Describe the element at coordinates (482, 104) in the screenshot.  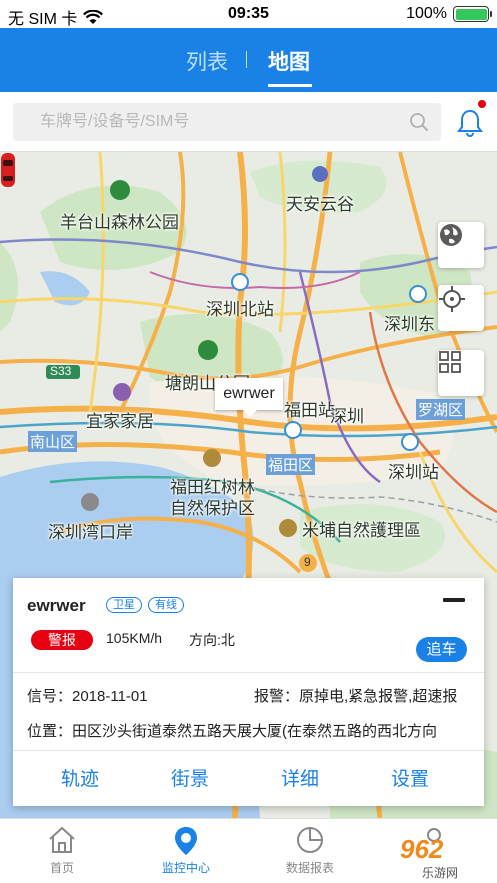
I see `notification-dot` at that location.